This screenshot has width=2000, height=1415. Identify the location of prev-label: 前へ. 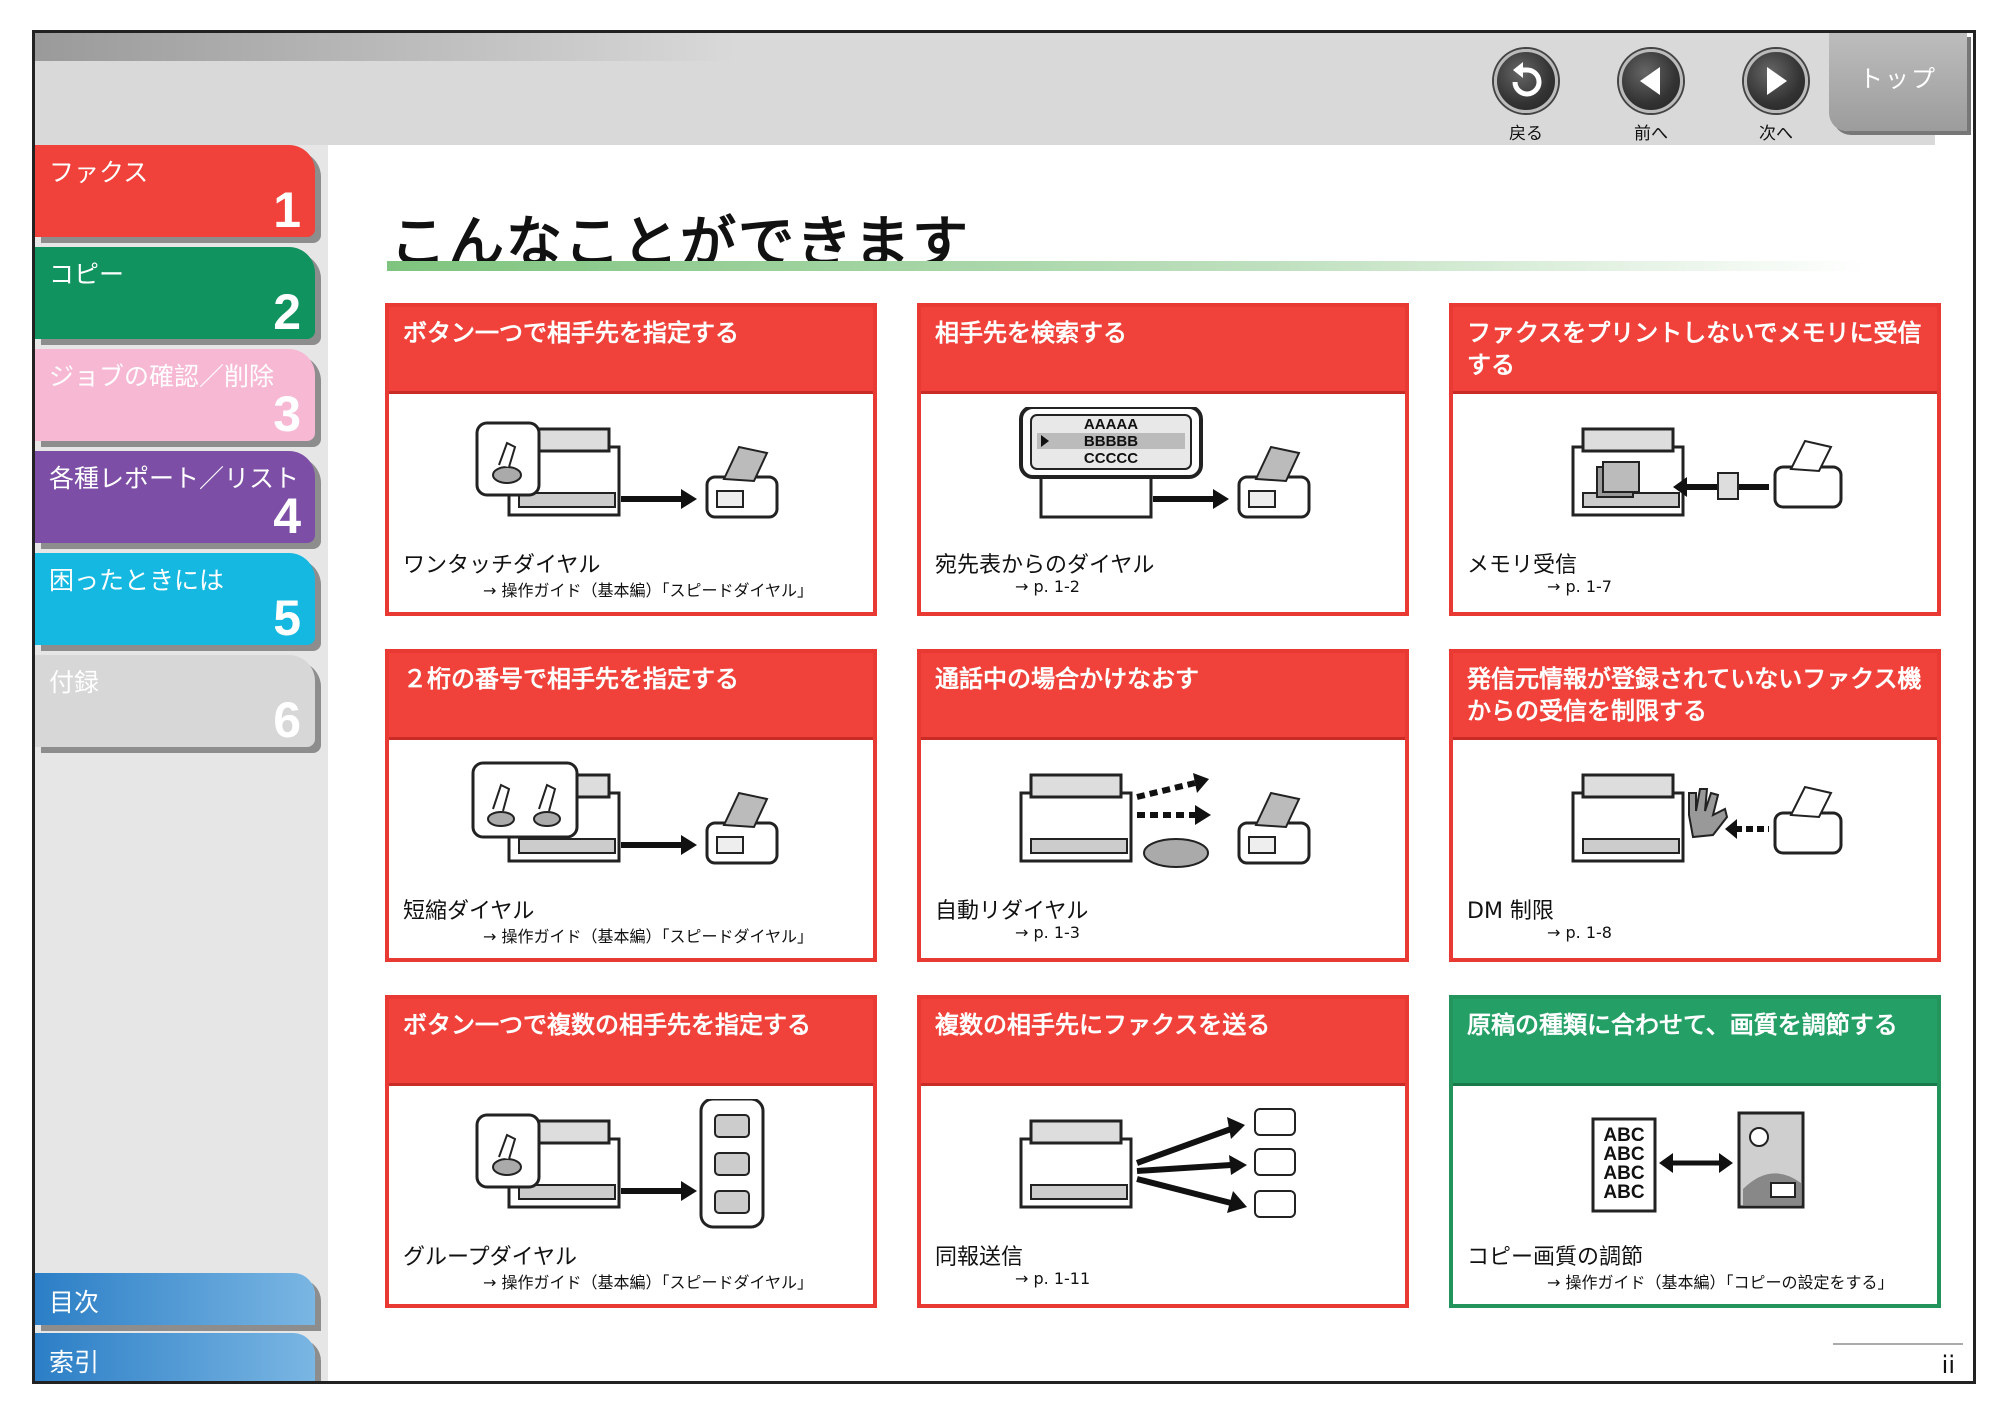
(1651, 134).